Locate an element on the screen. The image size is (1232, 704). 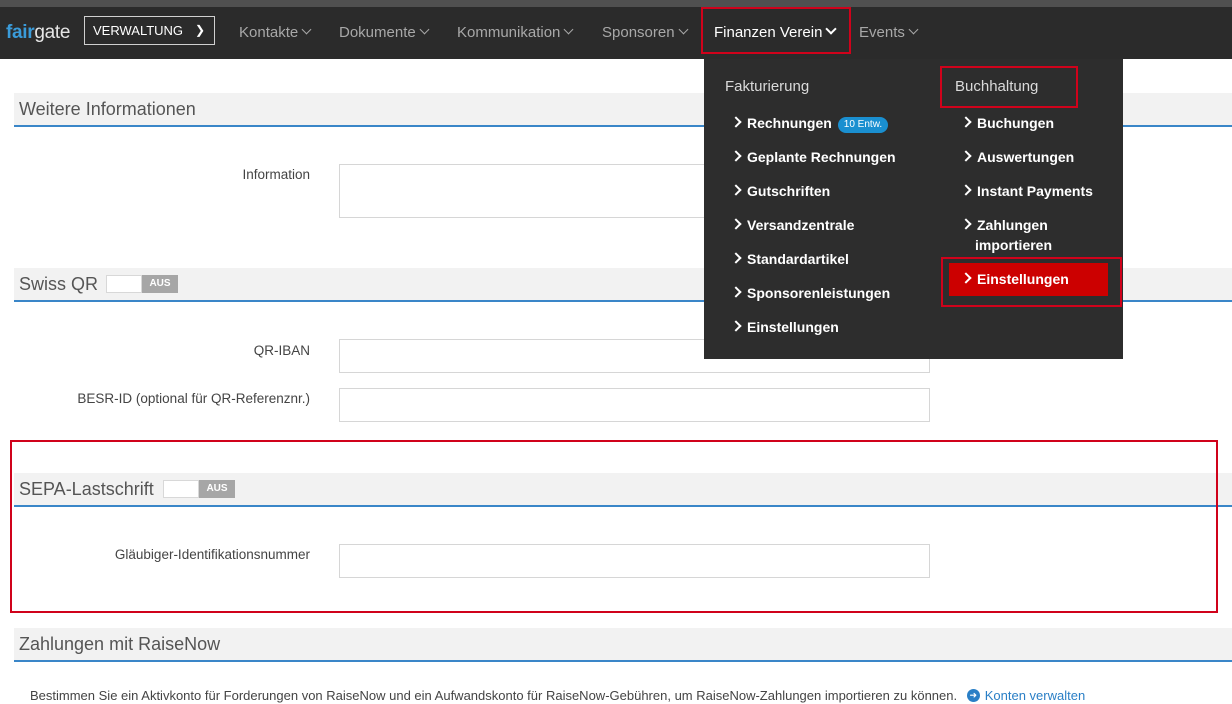
section-title: Swiss QR is located at coordinates (59, 284).